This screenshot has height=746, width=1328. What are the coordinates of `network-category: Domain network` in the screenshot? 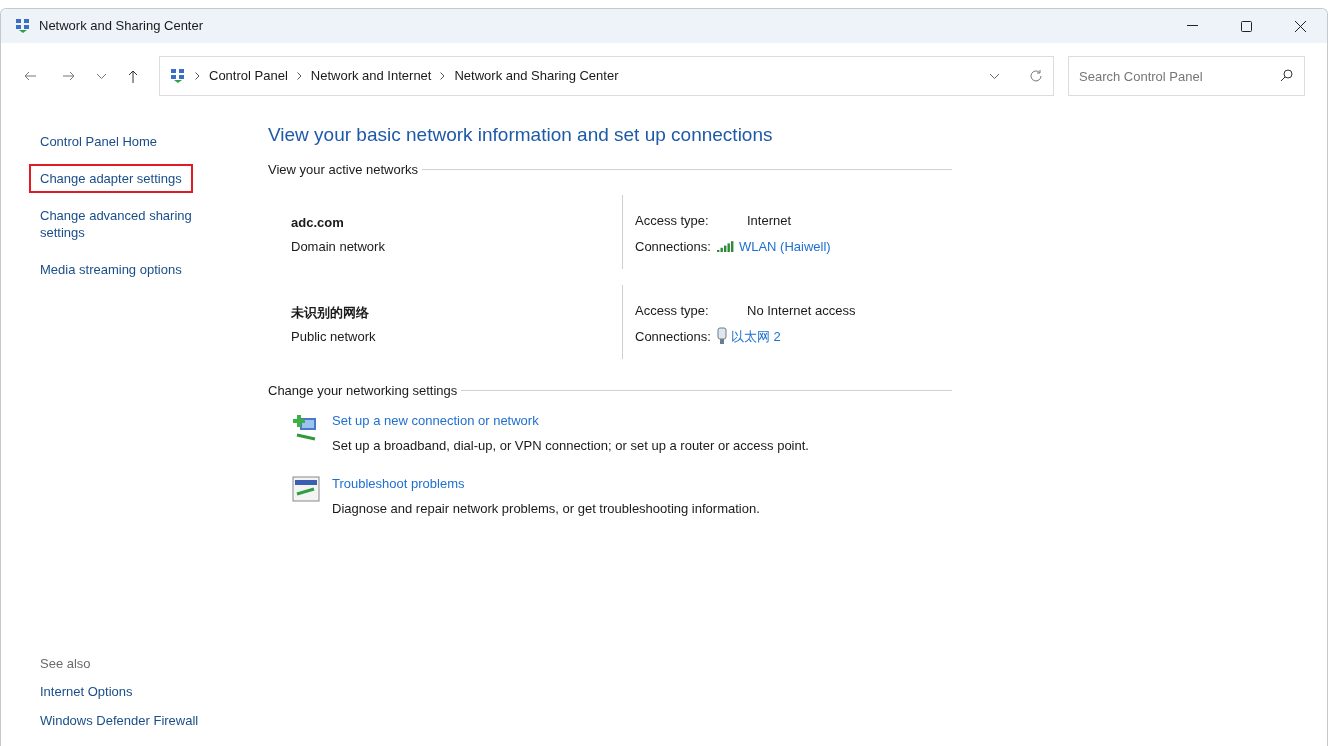 It's located at (338, 246).